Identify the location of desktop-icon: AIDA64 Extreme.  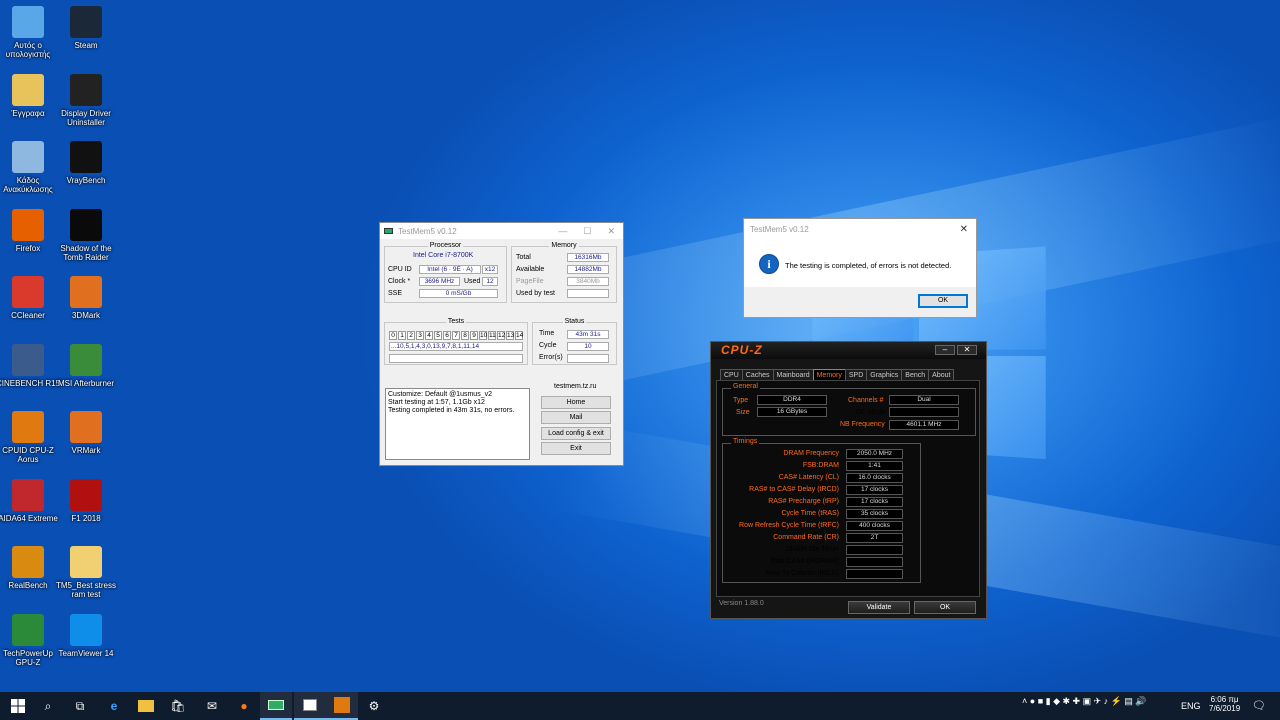
(30, 500).